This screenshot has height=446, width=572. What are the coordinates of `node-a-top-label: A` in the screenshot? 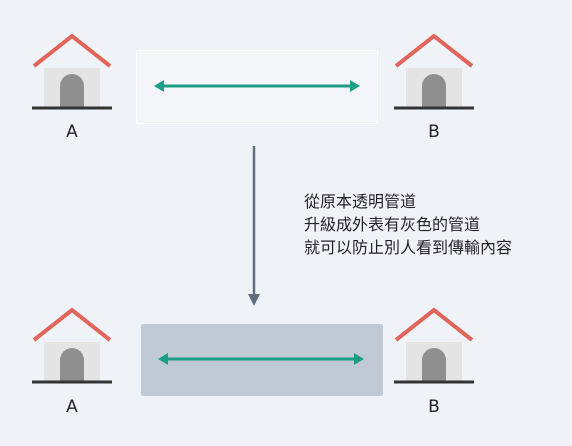 It's located at (72, 132).